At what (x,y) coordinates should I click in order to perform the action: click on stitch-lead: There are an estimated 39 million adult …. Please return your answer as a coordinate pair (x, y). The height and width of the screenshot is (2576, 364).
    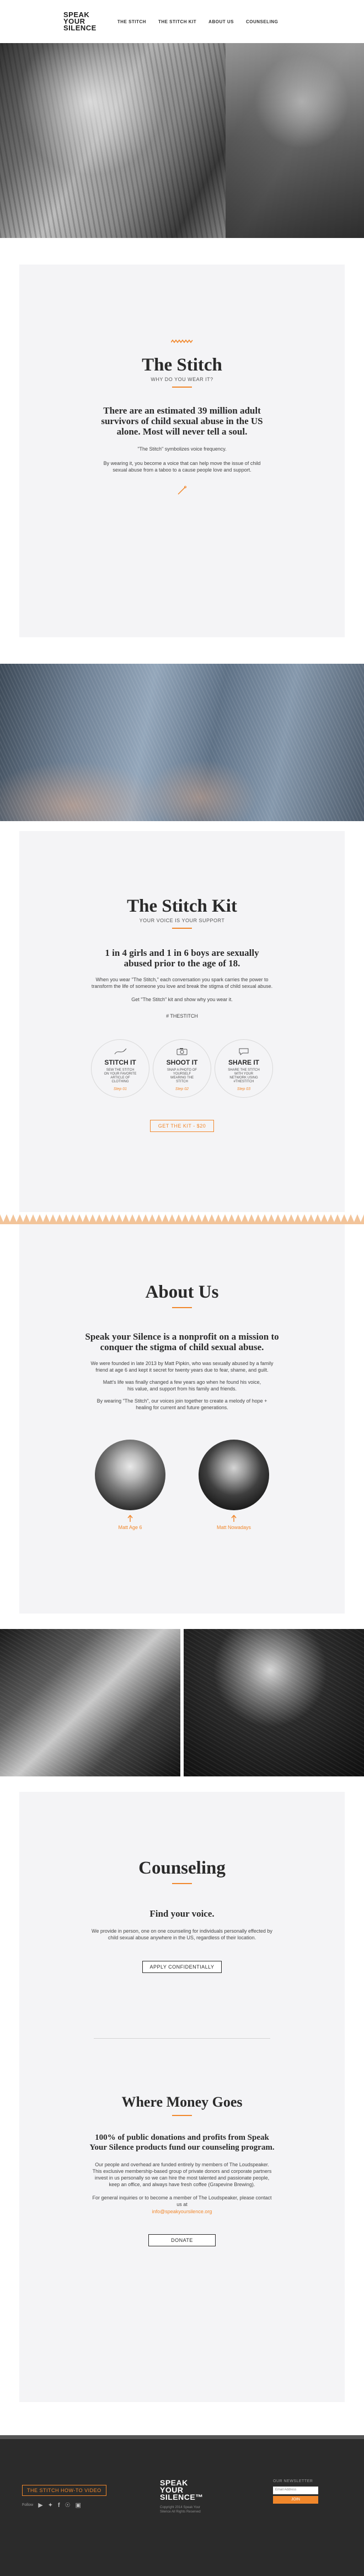
    Looking at the image, I should click on (182, 421).